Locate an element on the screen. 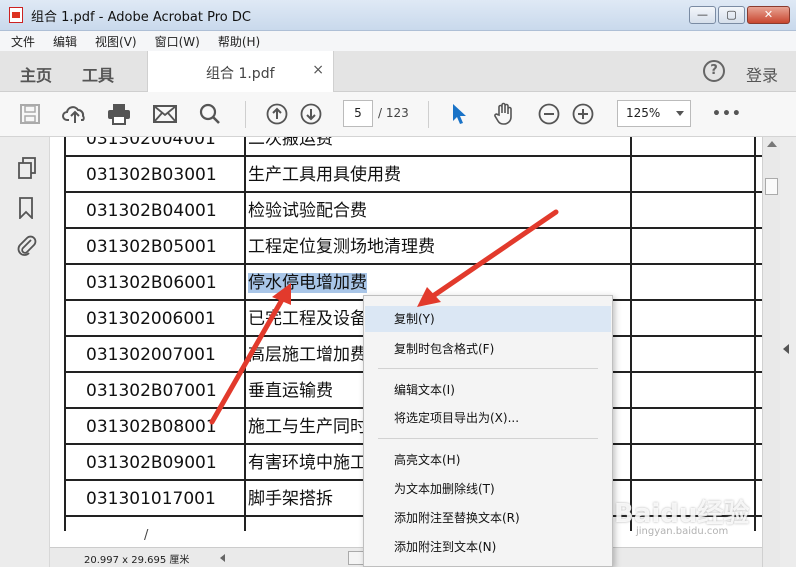 This screenshot has height=567, width=796. menu-item-highlight-text: 高亮文本(H) is located at coordinates (488, 460).